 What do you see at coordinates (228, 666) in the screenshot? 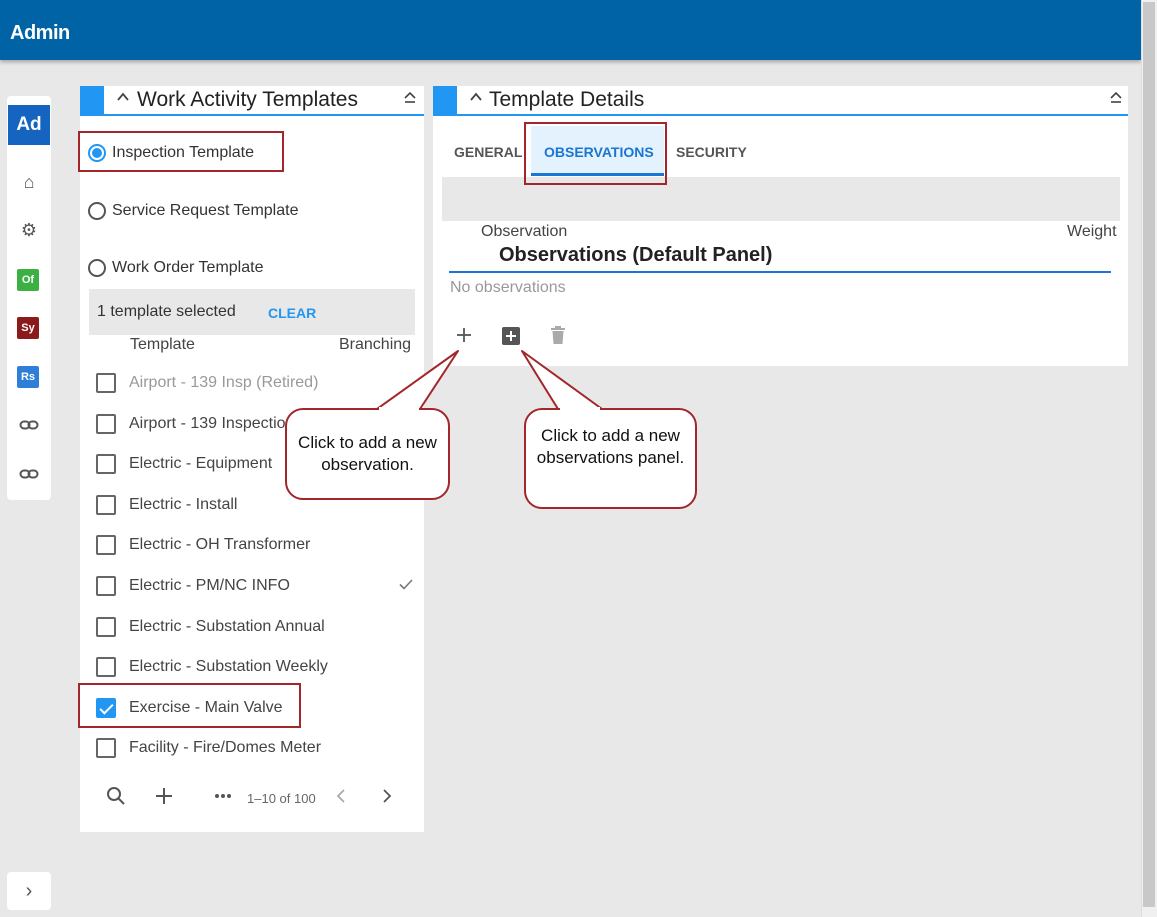
I see `list-item-label: Electric - Substation Weekly` at bounding box center [228, 666].